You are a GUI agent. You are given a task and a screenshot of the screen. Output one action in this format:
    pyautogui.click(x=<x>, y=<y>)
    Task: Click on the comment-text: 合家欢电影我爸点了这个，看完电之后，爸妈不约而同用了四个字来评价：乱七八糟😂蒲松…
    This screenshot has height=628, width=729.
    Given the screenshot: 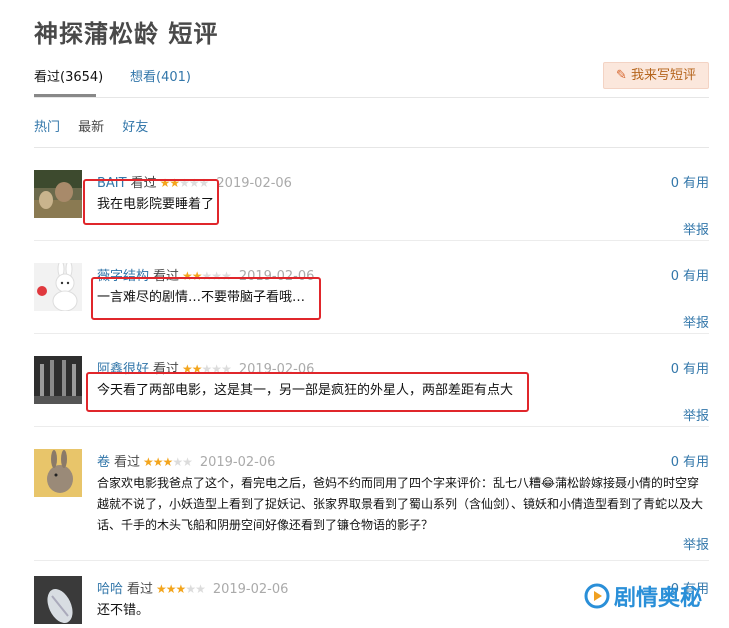 What is the action you would take?
    pyautogui.click(x=400, y=504)
    